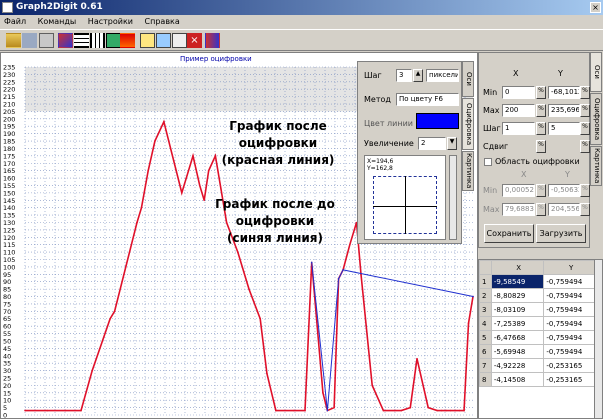  Describe the element at coordinates (564, 209) in the screenshot. I see `area-max-y-input: 204,5563` at that location.